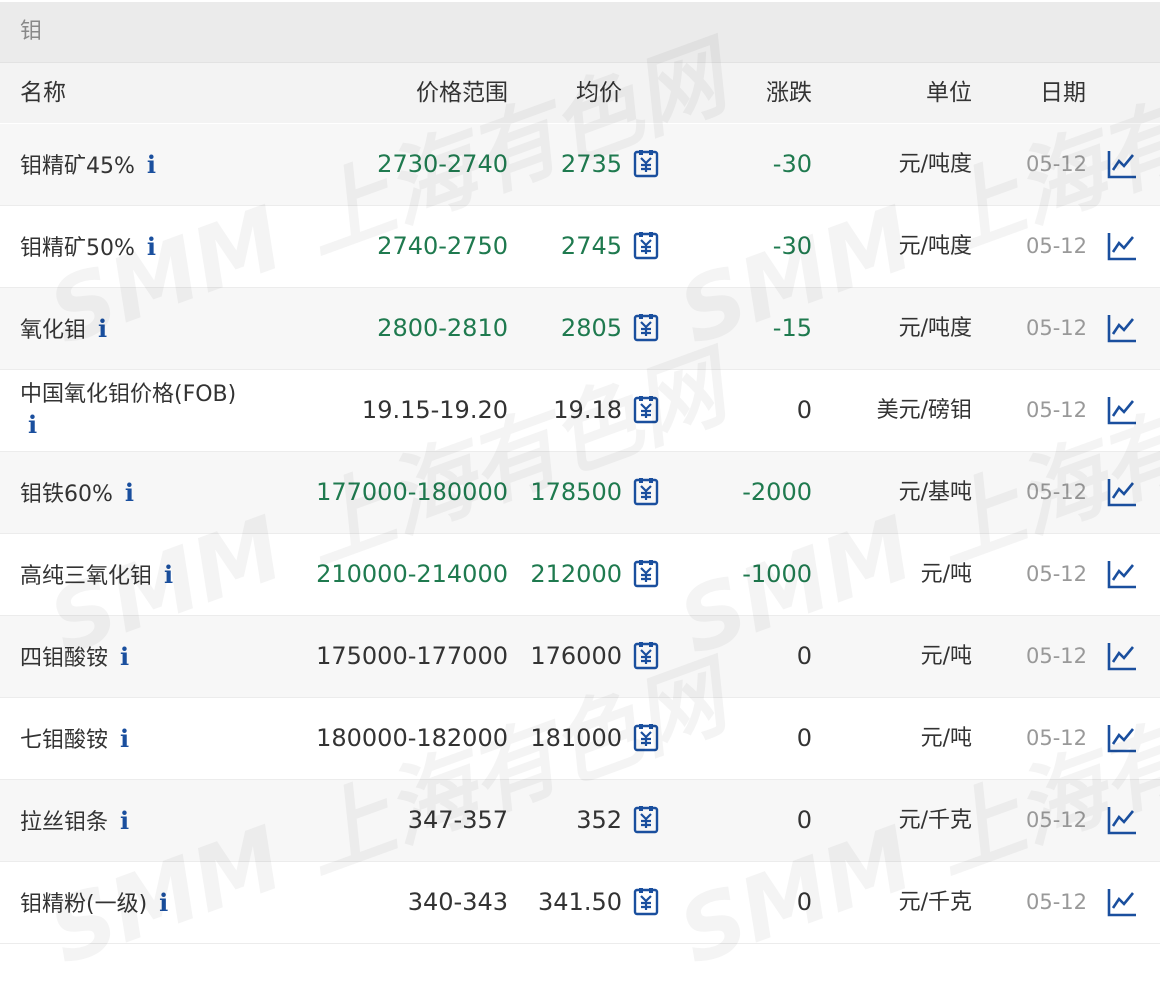 The image size is (1160, 989). Describe the element at coordinates (580, 411) in the screenshot. I see `table-row: 中国氧化钼价格(FOB) i 19.15-19.20 19.18 0 美元/磅钼 05-12` at that location.